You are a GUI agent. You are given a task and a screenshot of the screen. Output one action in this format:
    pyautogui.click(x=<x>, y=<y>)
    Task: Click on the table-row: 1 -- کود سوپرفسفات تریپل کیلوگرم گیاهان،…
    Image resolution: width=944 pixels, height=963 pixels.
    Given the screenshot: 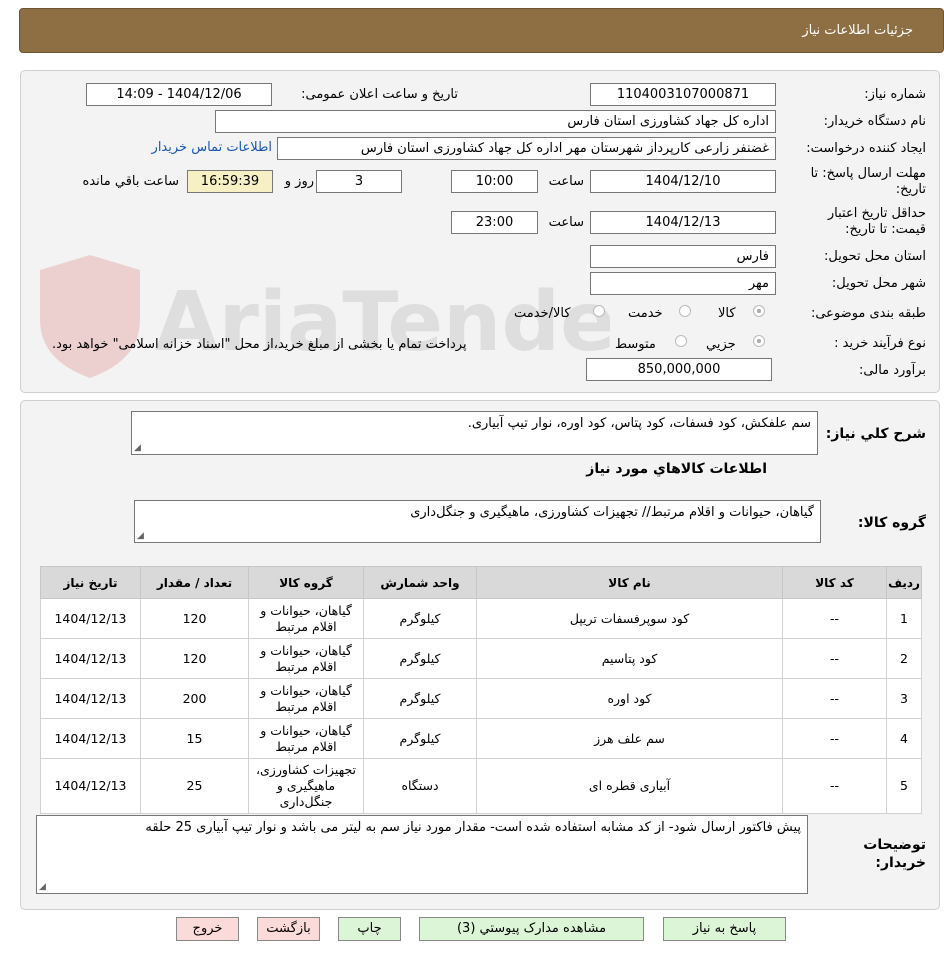 What is the action you would take?
    pyautogui.click(x=481, y=618)
    